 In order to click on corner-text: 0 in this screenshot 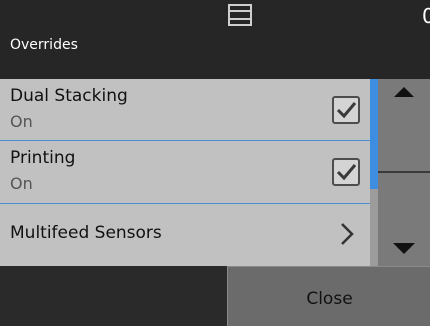, I will do `click(426, 16)`.